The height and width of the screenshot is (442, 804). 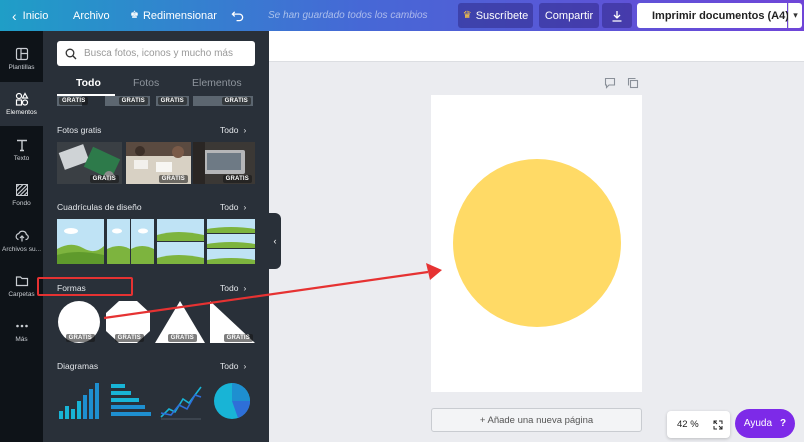 What do you see at coordinates (79, 322) in the screenshot?
I see `circle-shape: GRATIS` at bounding box center [79, 322].